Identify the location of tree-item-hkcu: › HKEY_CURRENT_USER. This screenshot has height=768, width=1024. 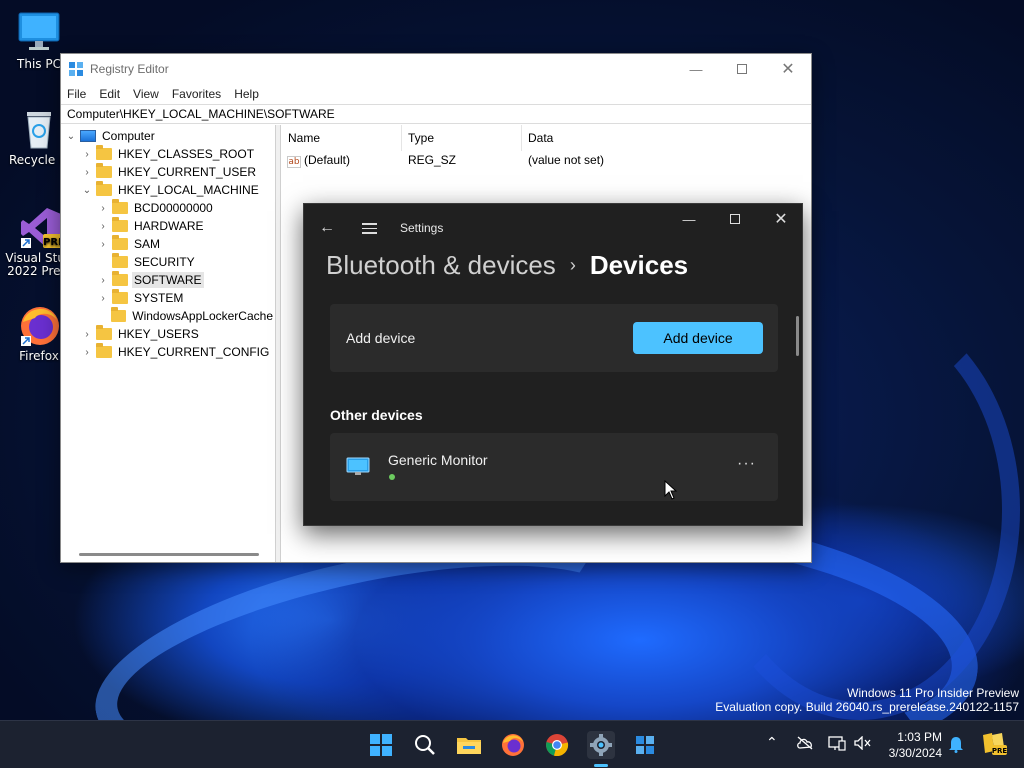
(168, 172).